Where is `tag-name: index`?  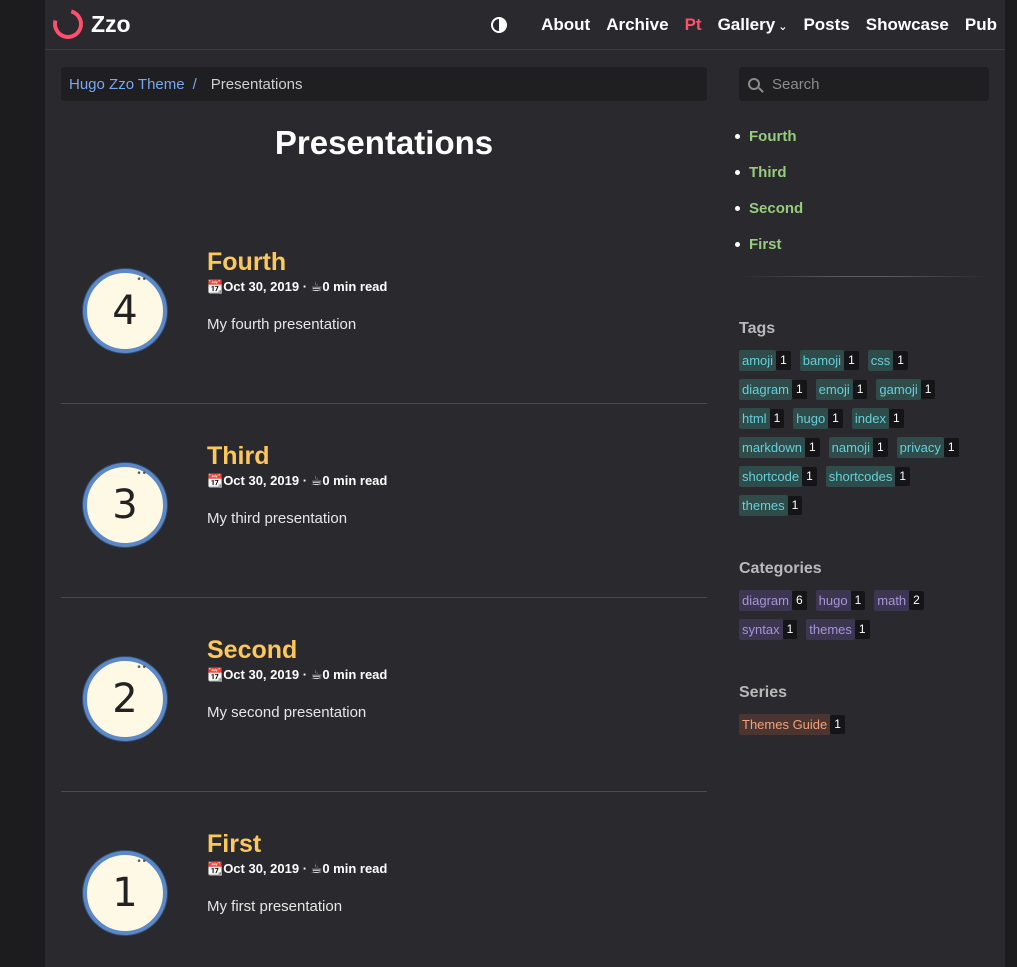
tag-name: index is located at coordinates (870, 418).